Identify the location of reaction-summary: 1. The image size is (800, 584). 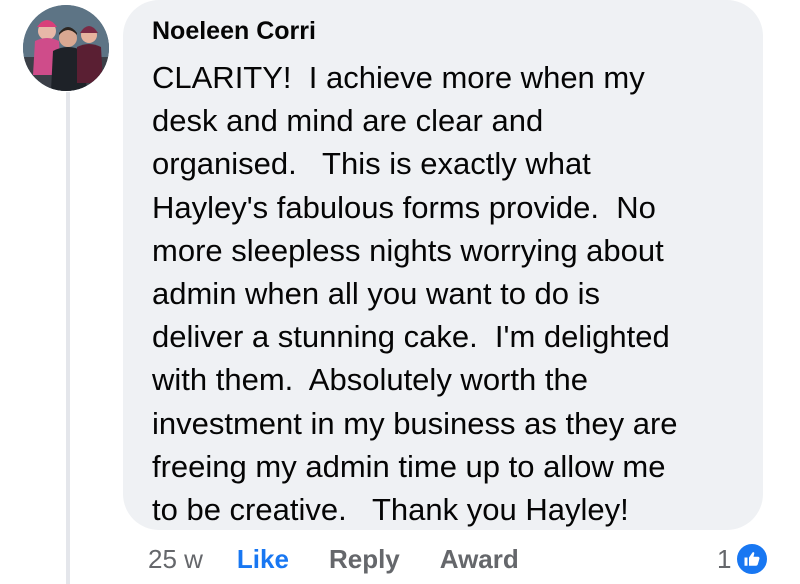
(743, 559).